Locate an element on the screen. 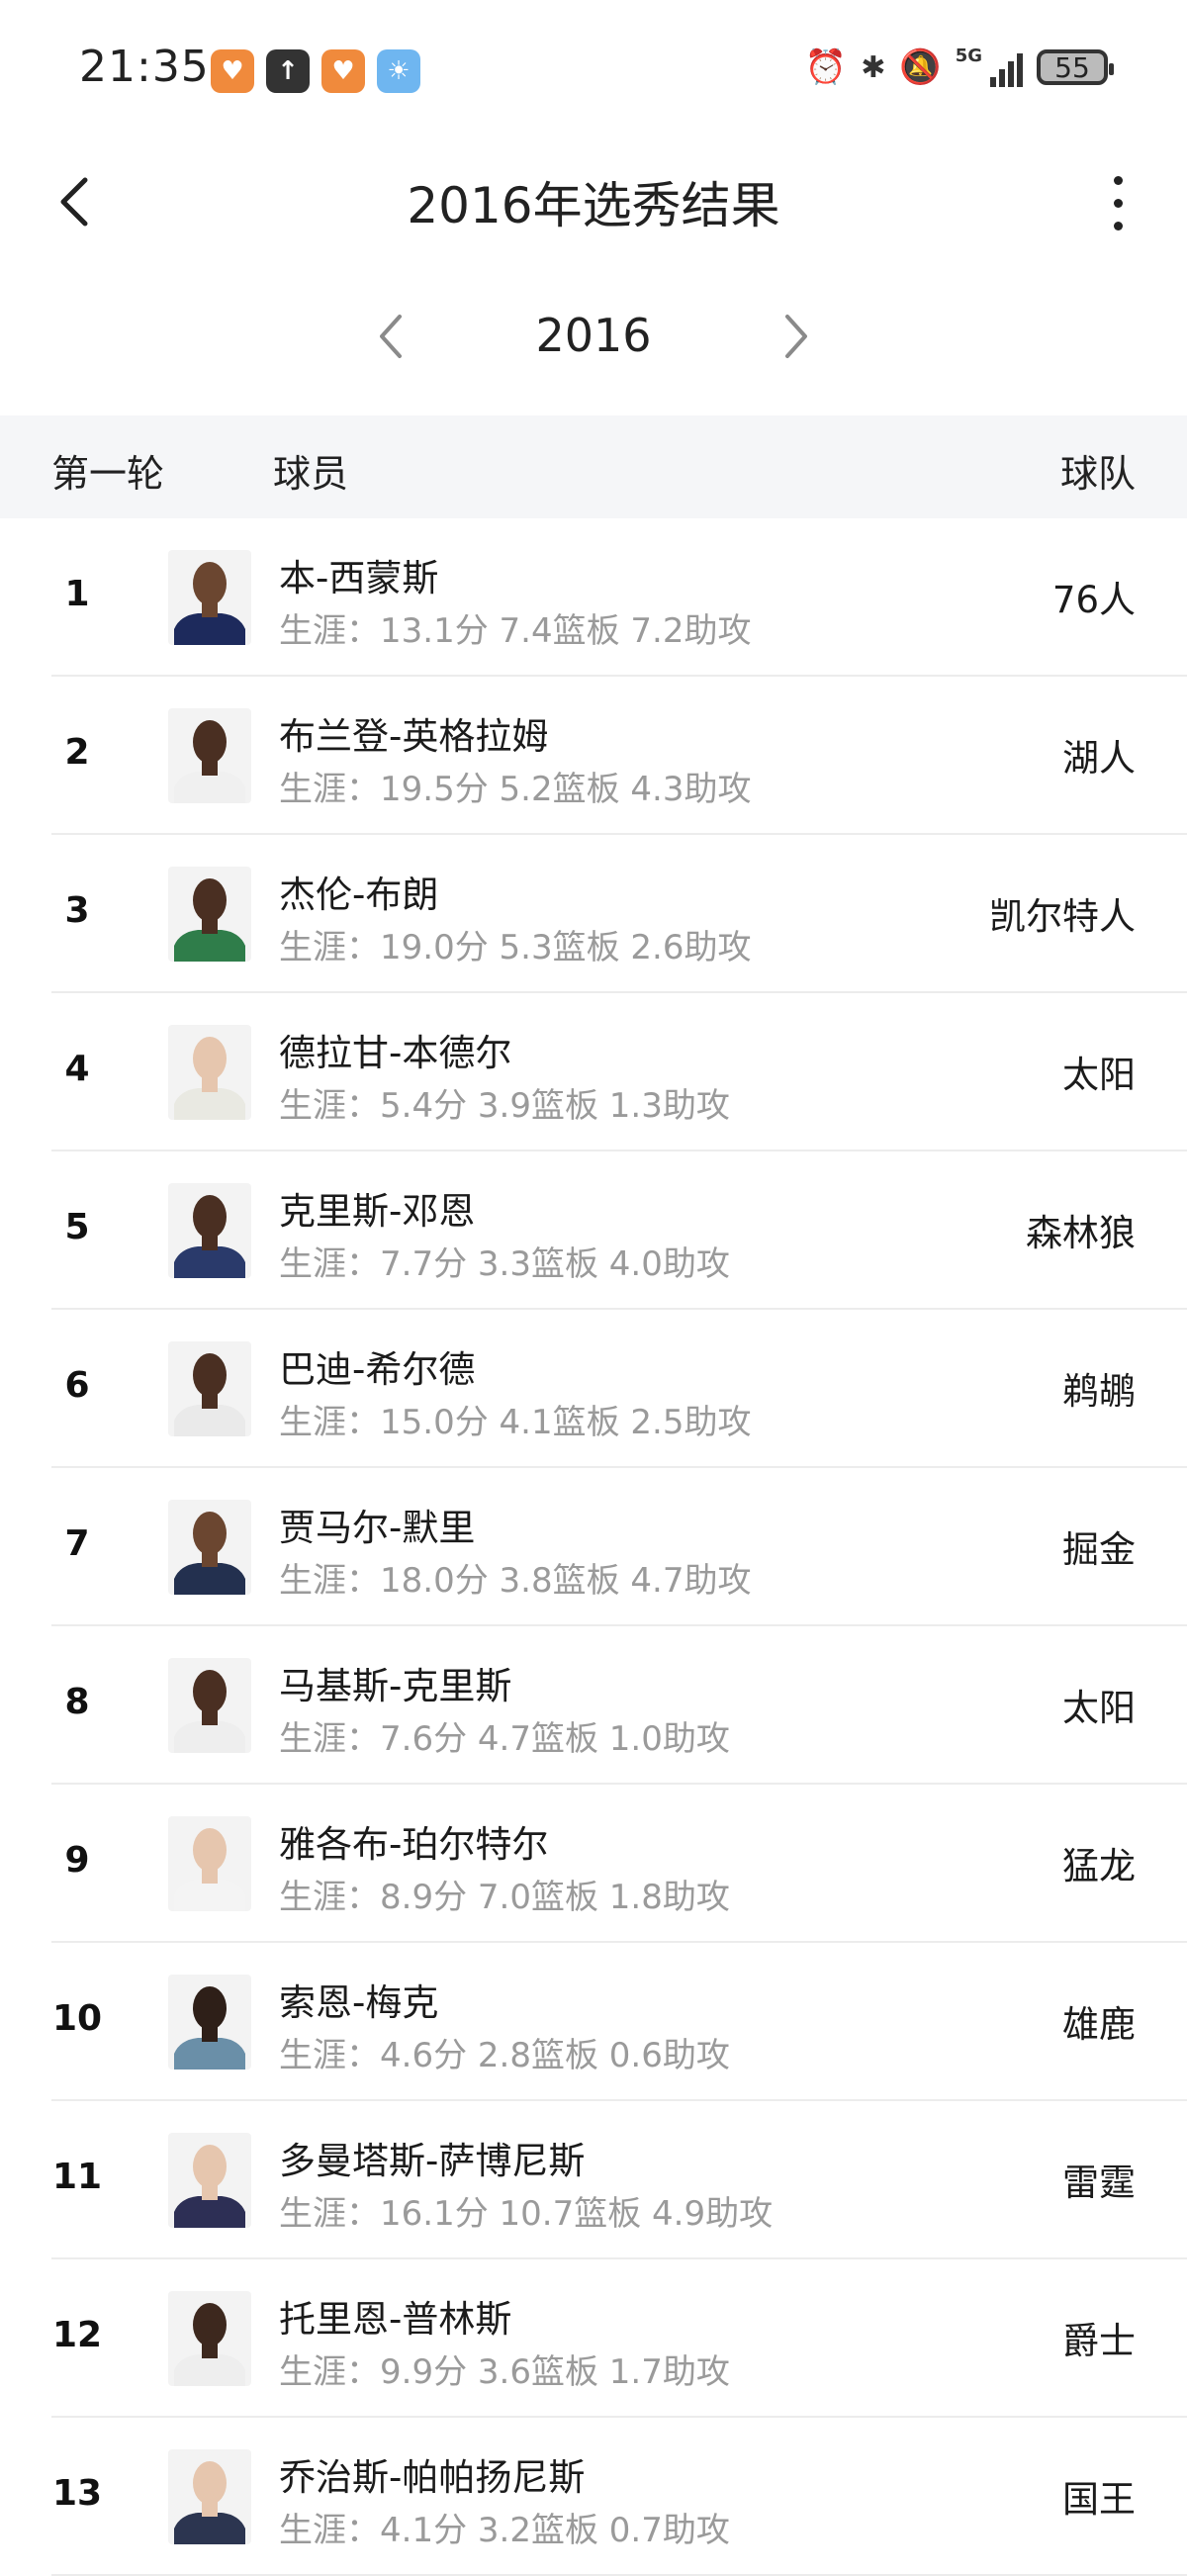 This screenshot has width=1187, height=2576. notification-icons: ♥ ↑ ♥ ☀ is located at coordinates (315, 71).